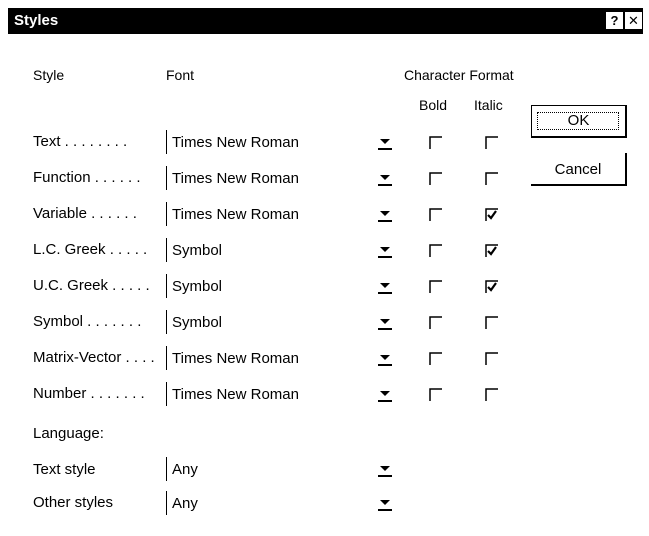 The width and height of the screenshot is (649, 536). I want to click on cancel-button: Cancel, so click(579, 169).